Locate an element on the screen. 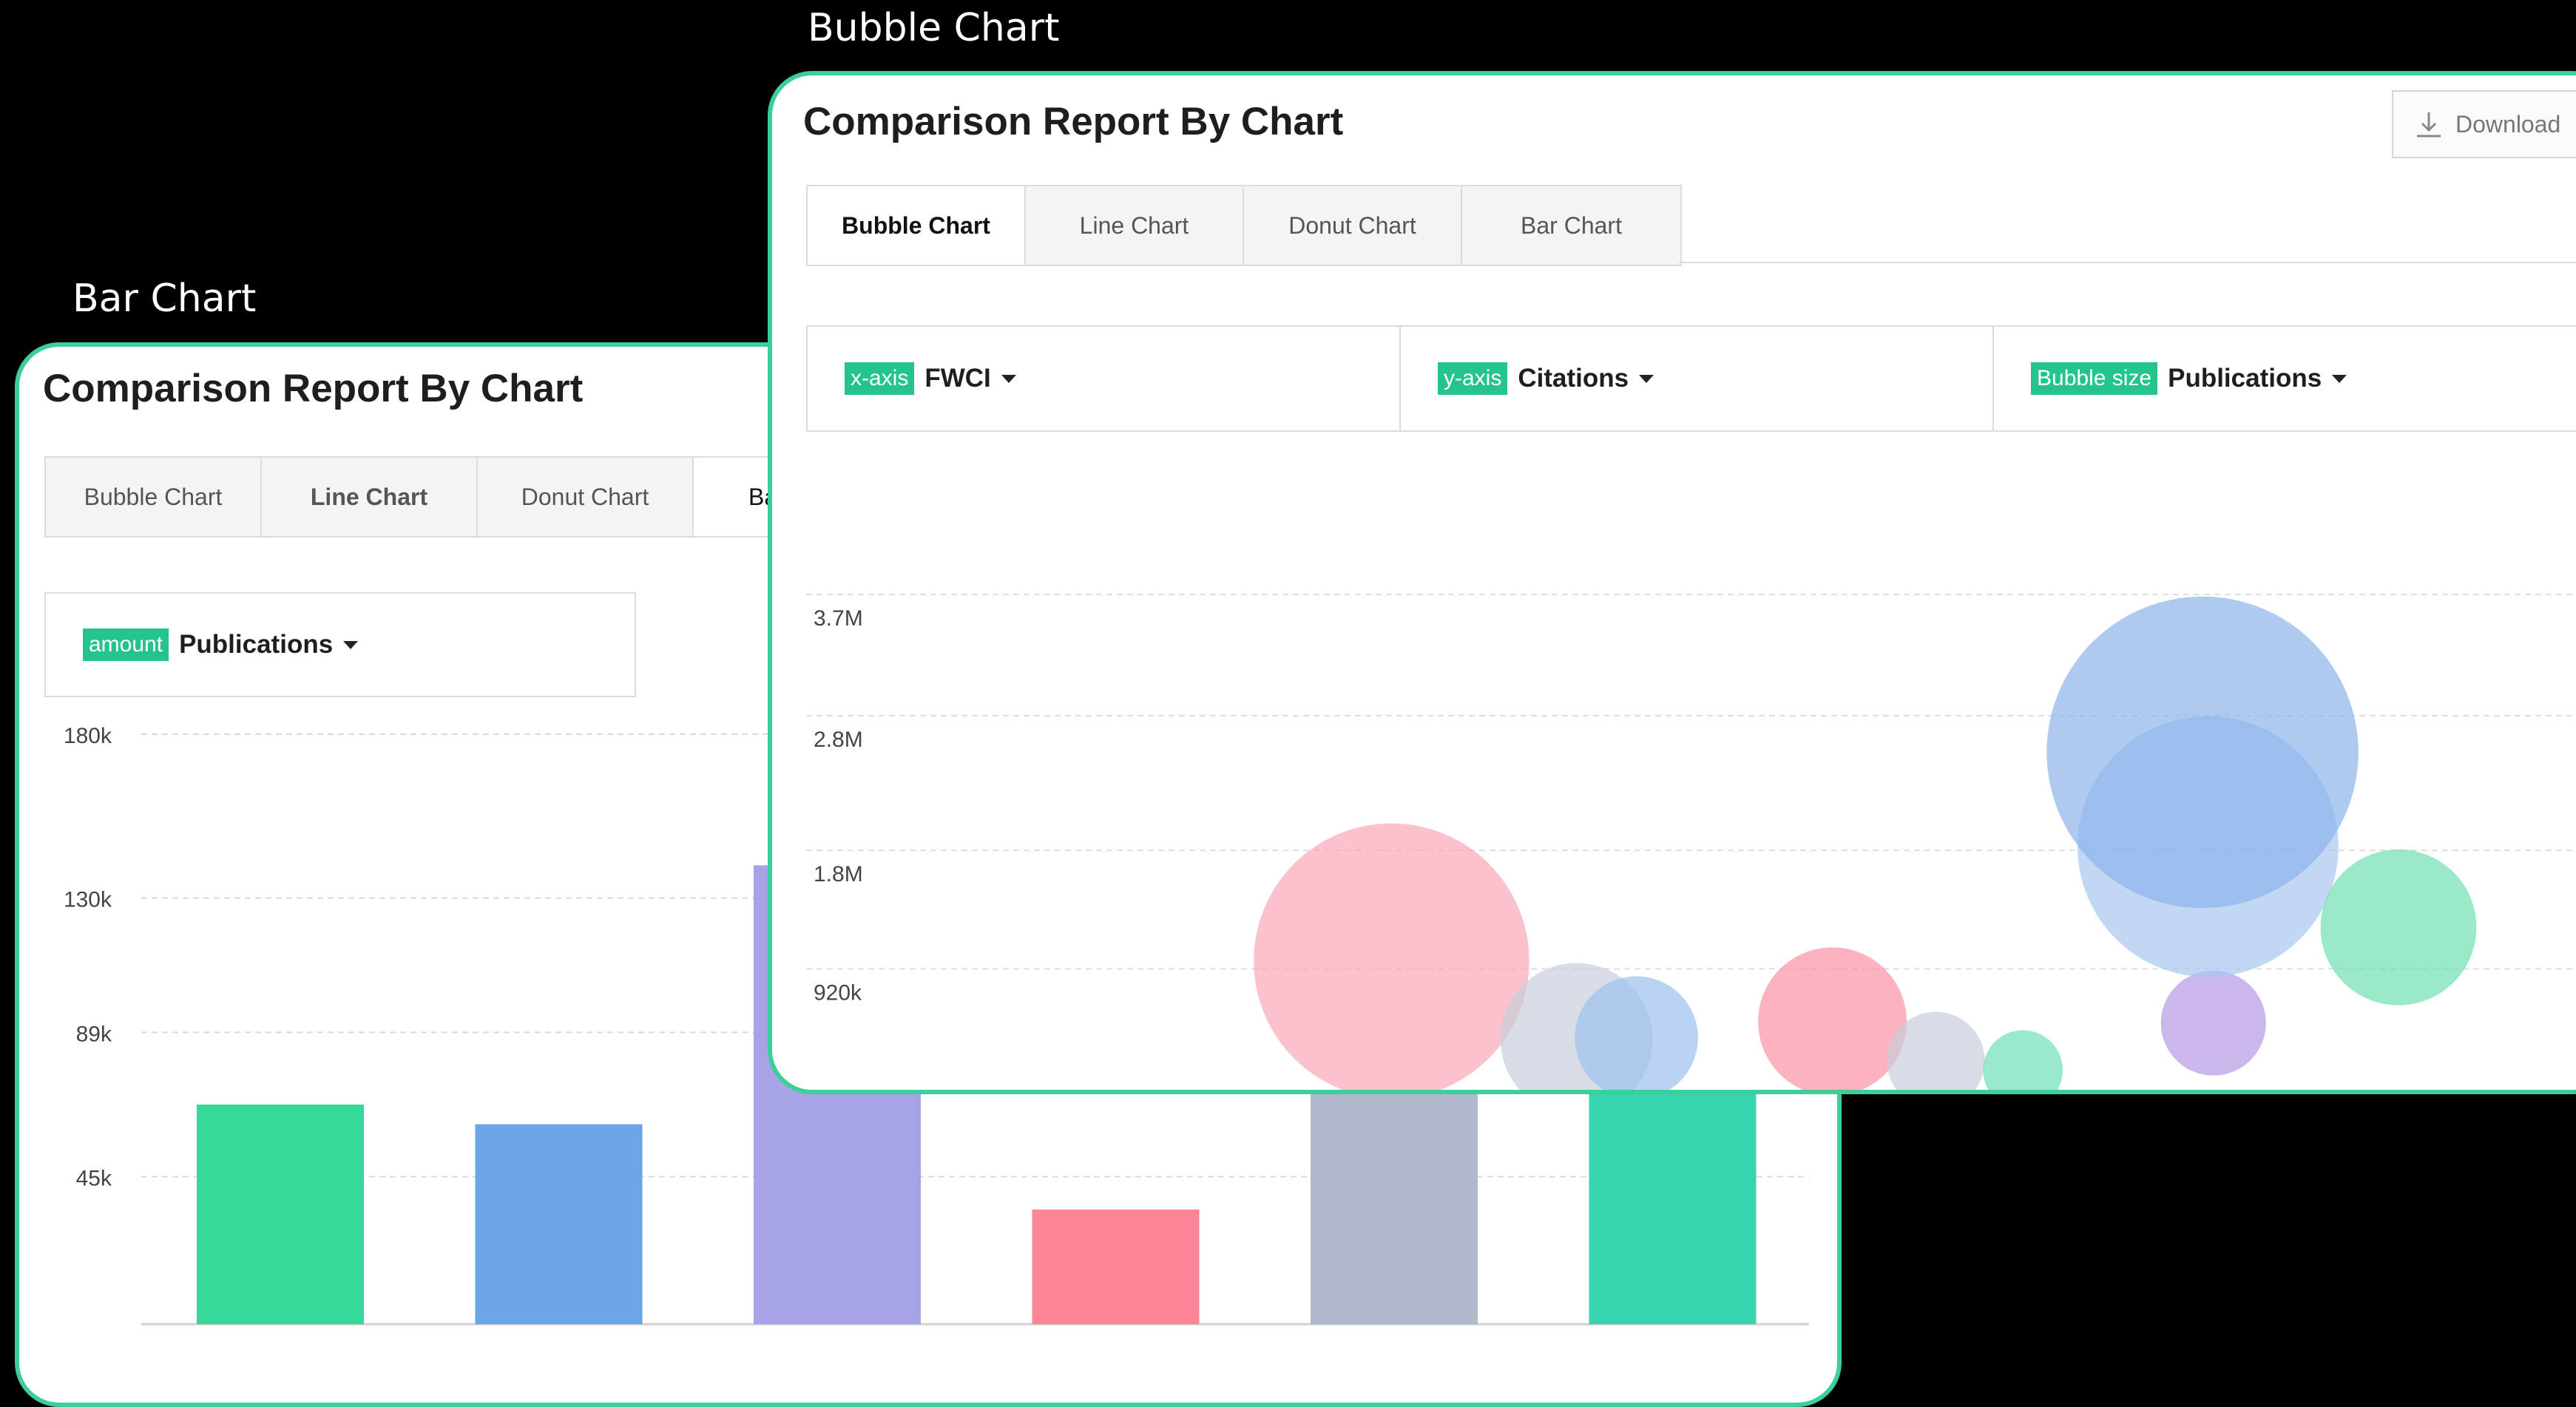  x-axis-dropdown: x-axis FWCI is located at coordinates (1104, 378).